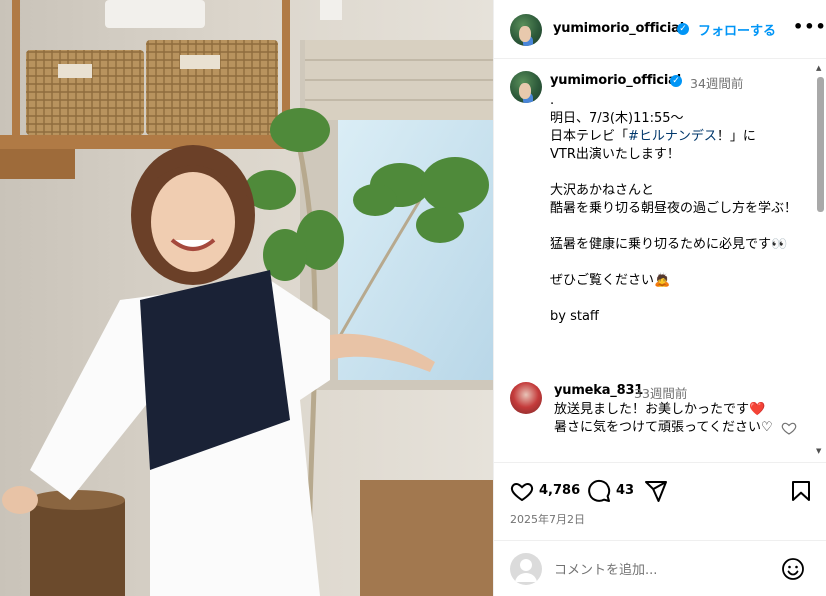 The height and width of the screenshot is (596, 826). I want to click on hashtag-link: #ヒルナンデス, so click(672, 136).